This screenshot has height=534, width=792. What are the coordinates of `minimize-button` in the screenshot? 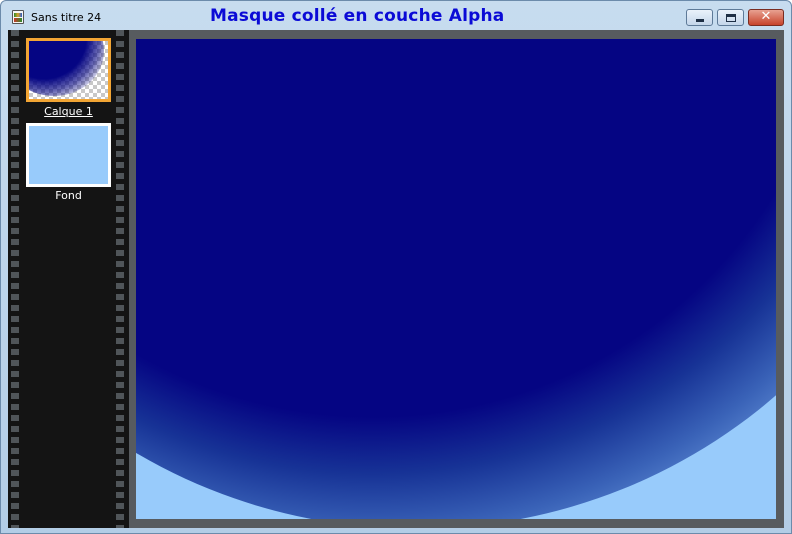 It's located at (699, 17).